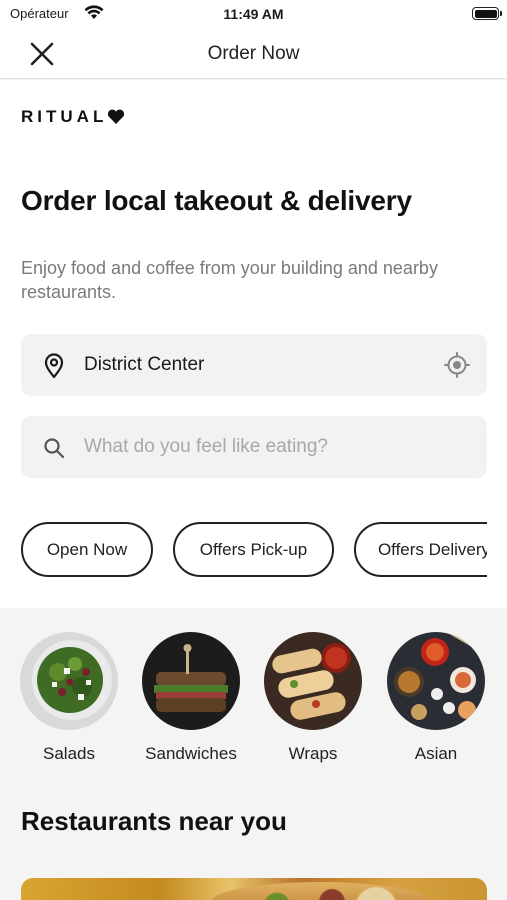  I want to click on location-value: District Center, so click(144, 364).